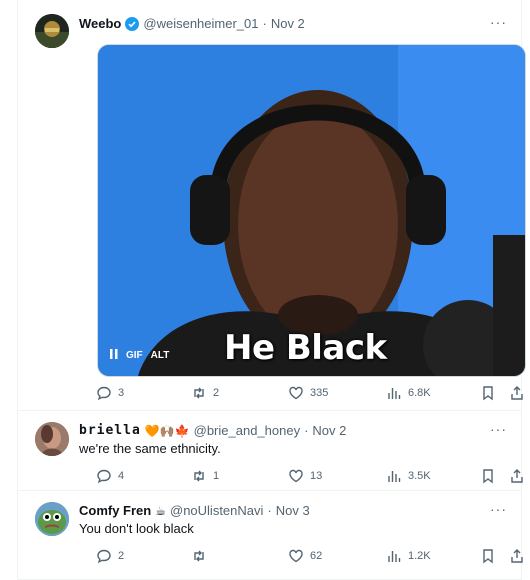  What do you see at coordinates (150, 448) in the screenshot?
I see `tweet-text: we're the same ethnicity.` at bounding box center [150, 448].